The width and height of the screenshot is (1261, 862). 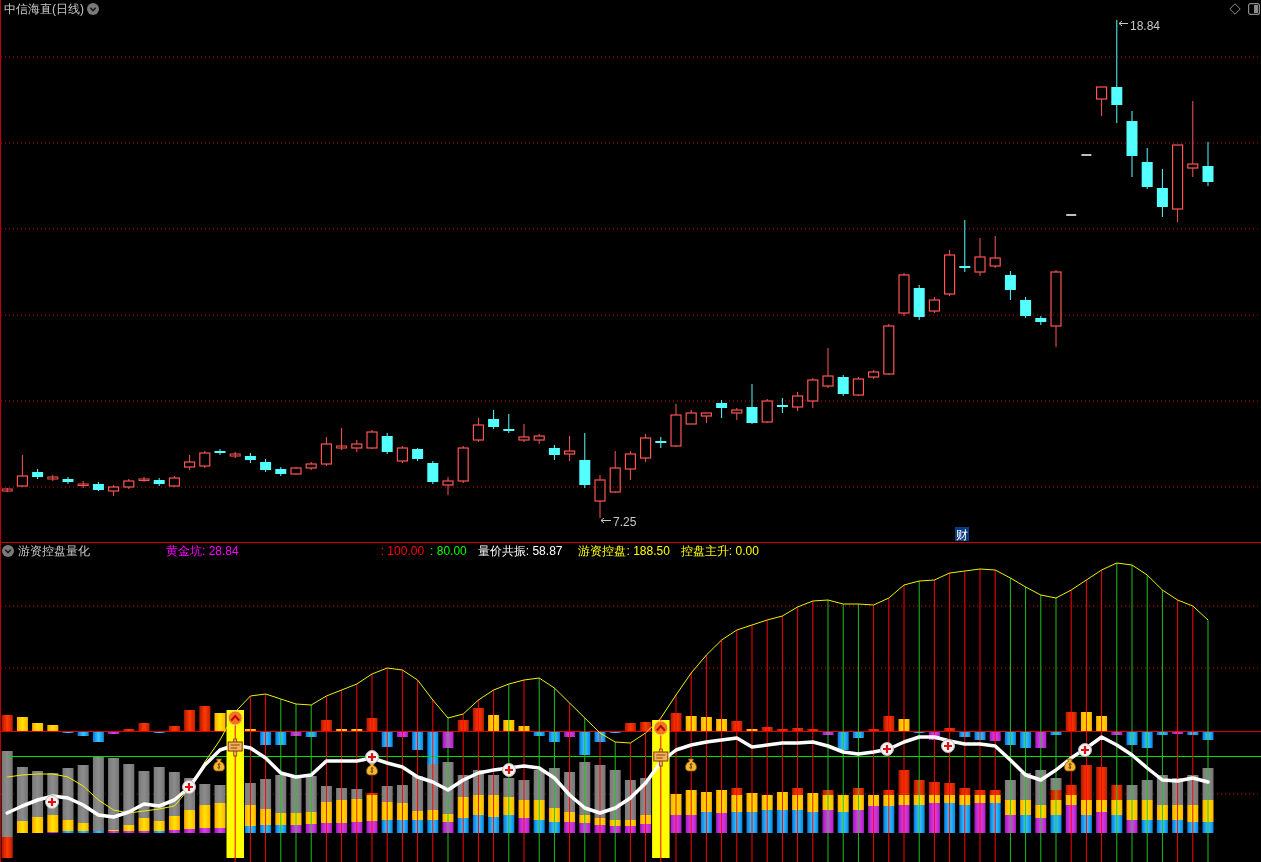 What do you see at coordinates (202, 551) in the screenshot?
I see `indicator-reading: 黄金坑: 28.84` at bounding box center [202, 551].